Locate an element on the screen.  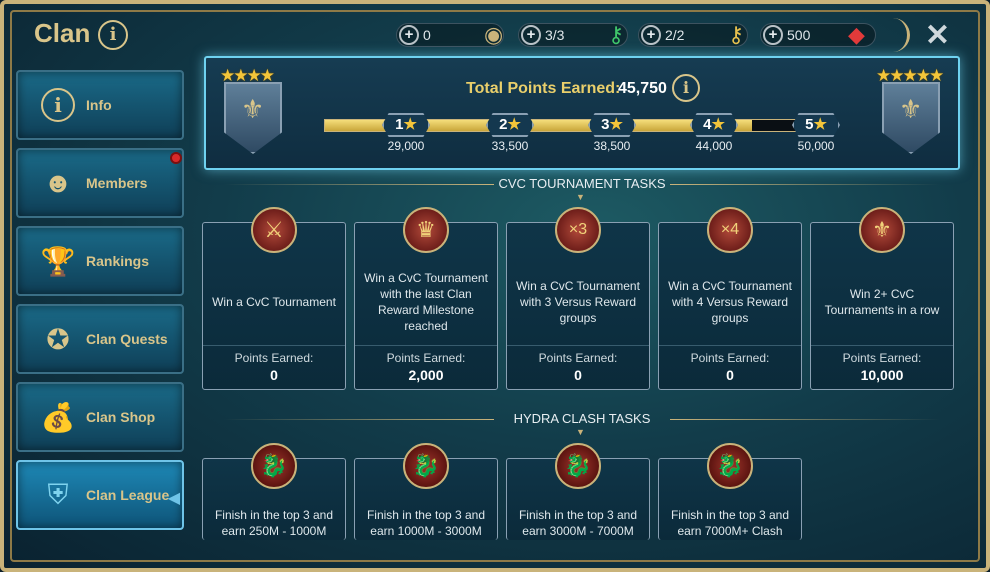
league-shield-icon: ⛨ is located at coordinates (58, 494).